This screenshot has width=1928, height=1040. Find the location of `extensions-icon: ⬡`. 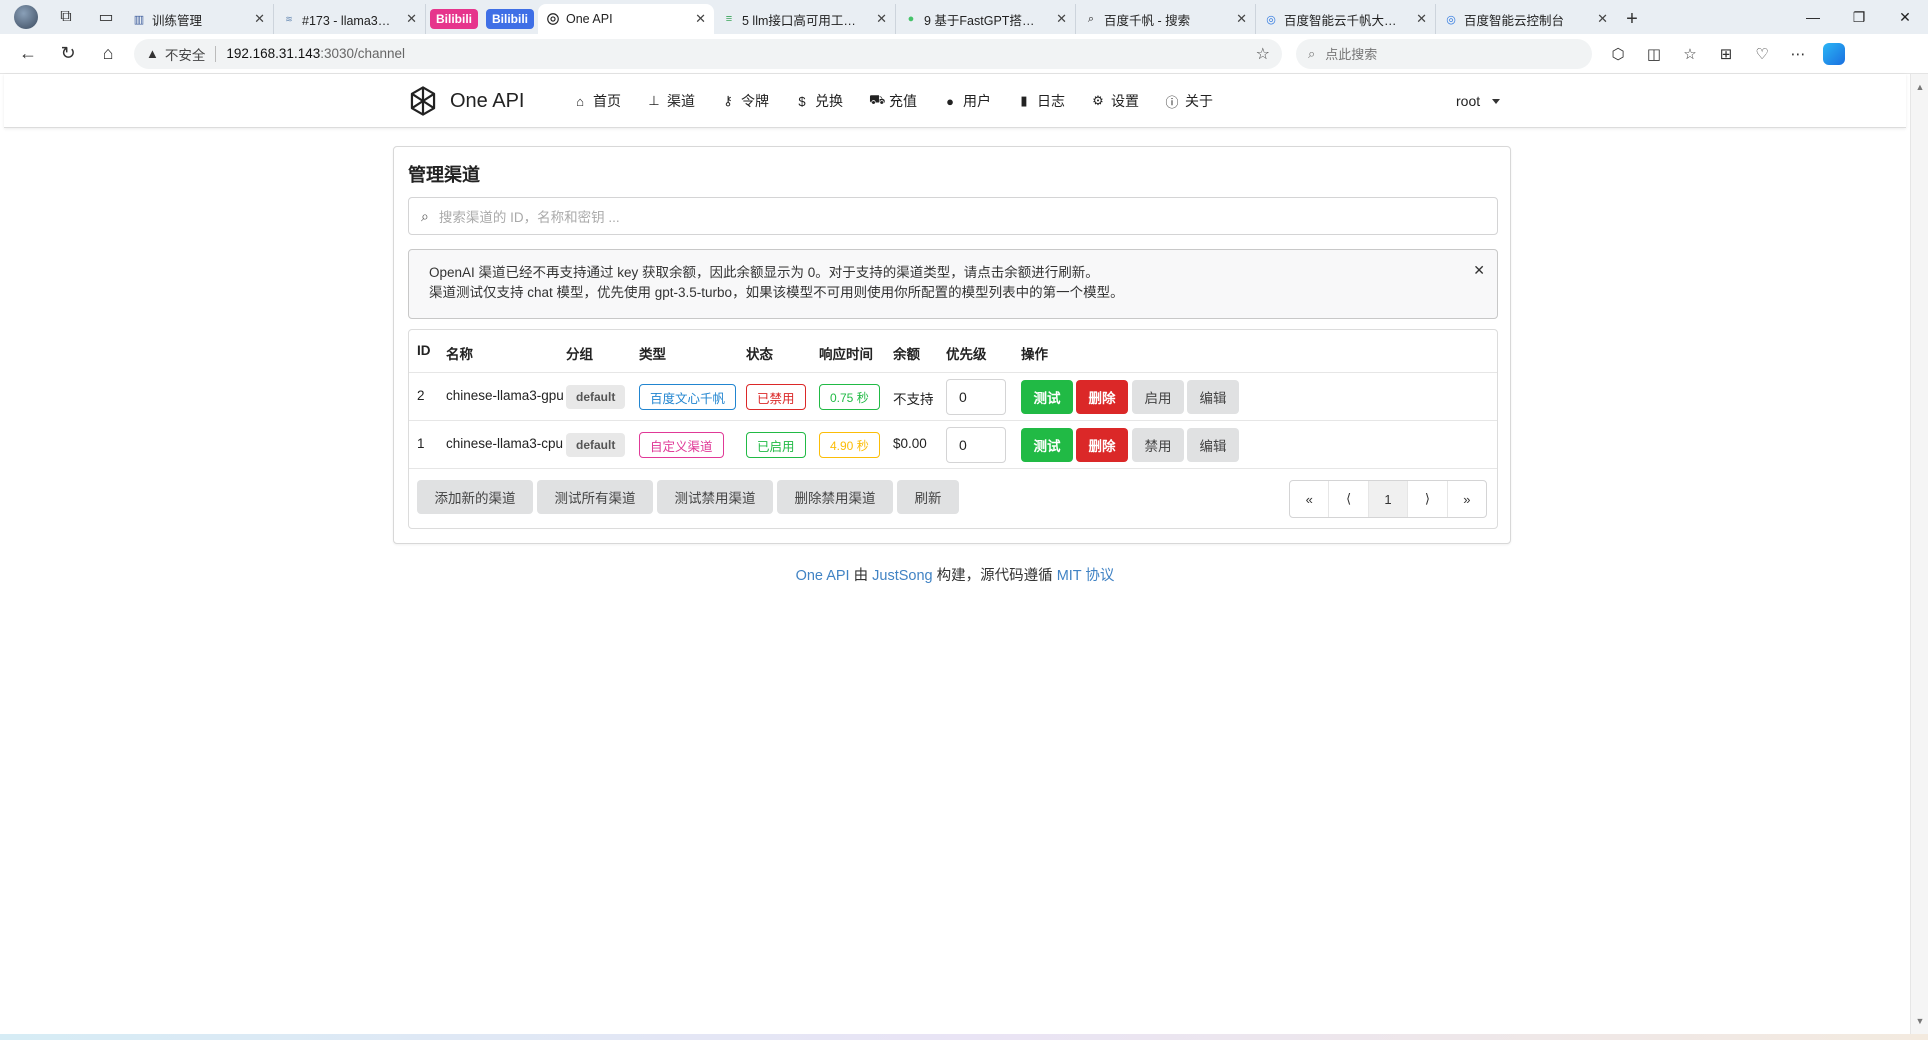

extensions-icon: ⬡ is located at coordinates (1618, 54).